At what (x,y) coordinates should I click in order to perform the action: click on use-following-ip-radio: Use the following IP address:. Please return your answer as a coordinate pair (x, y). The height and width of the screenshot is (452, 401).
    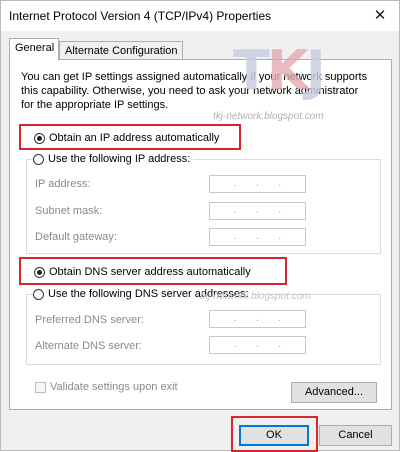
    Looking at the image, I should click on (113, 159).